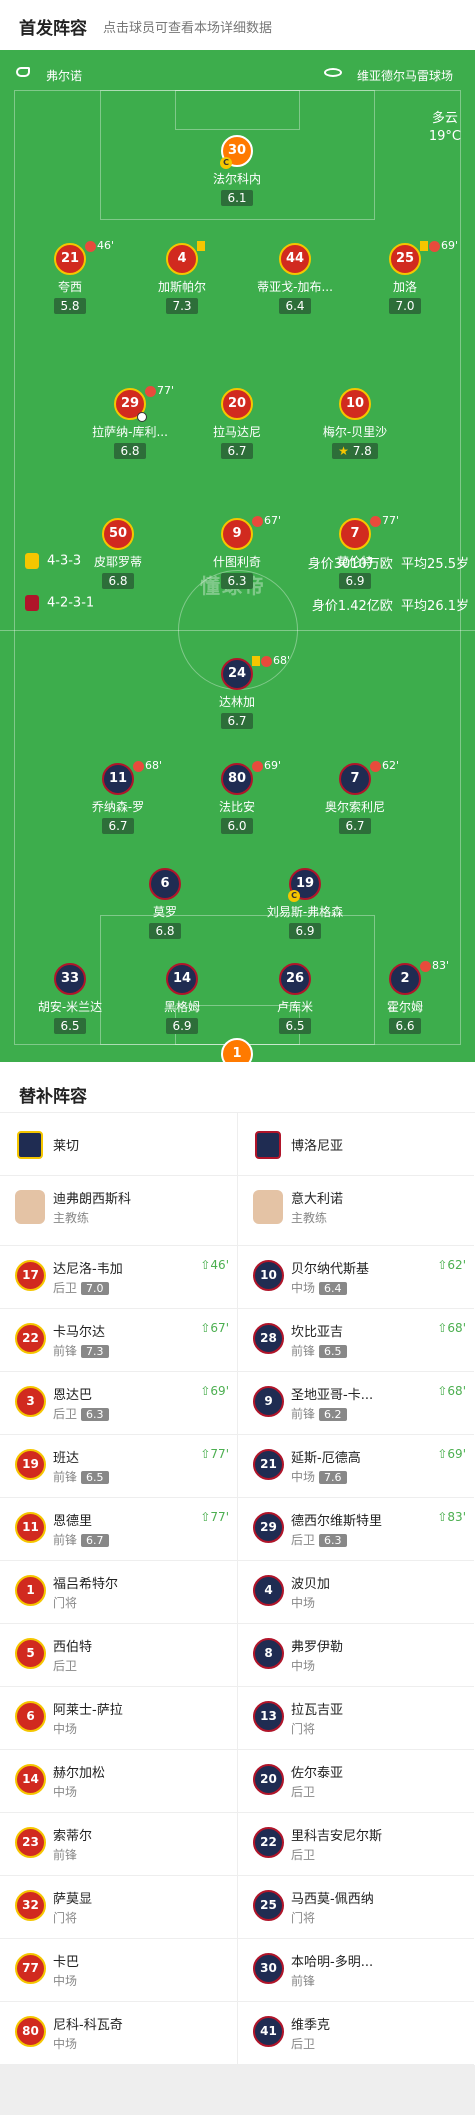  What do you see at coordinates (118, 1844) in the screenshot?
I see `sub-row: 23 索蒂尔 前锋` at bounding box center [118, 1844].